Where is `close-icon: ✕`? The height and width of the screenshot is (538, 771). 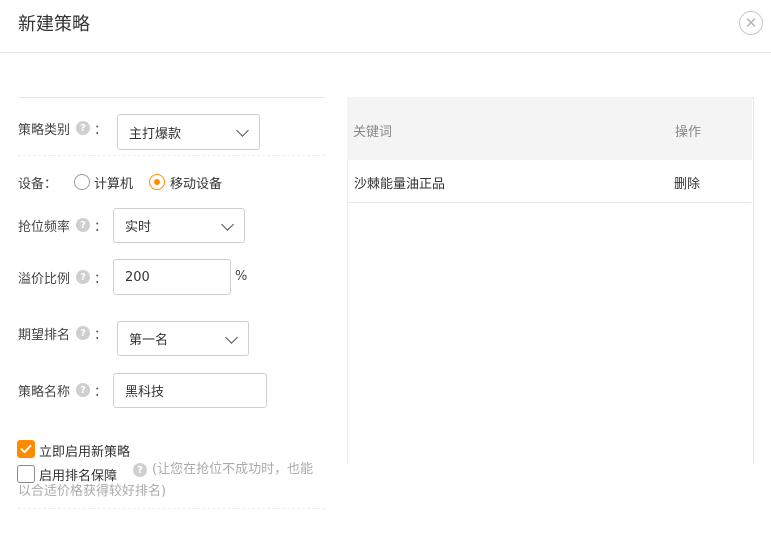
close-icon: ✕ is located at coordinates (751, 23).